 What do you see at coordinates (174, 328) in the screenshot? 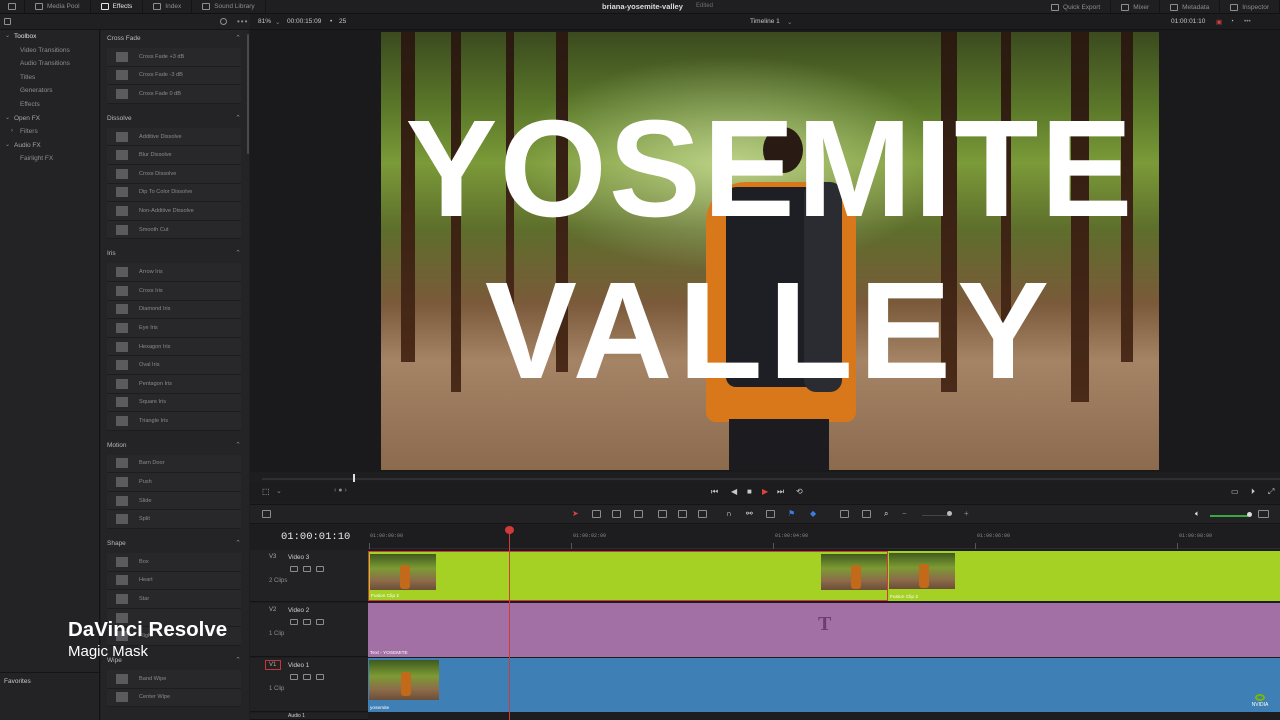
I see `effect-item: Eye Iris` at bounding box center [174, 328].